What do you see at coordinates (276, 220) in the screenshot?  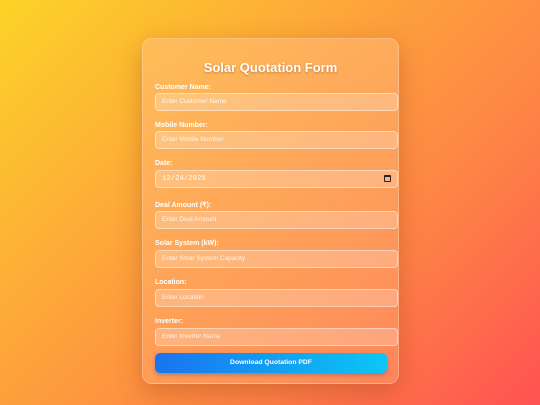 I see `deal-amount-input: Enter Deal Amount` at bounding box center [276, 220].